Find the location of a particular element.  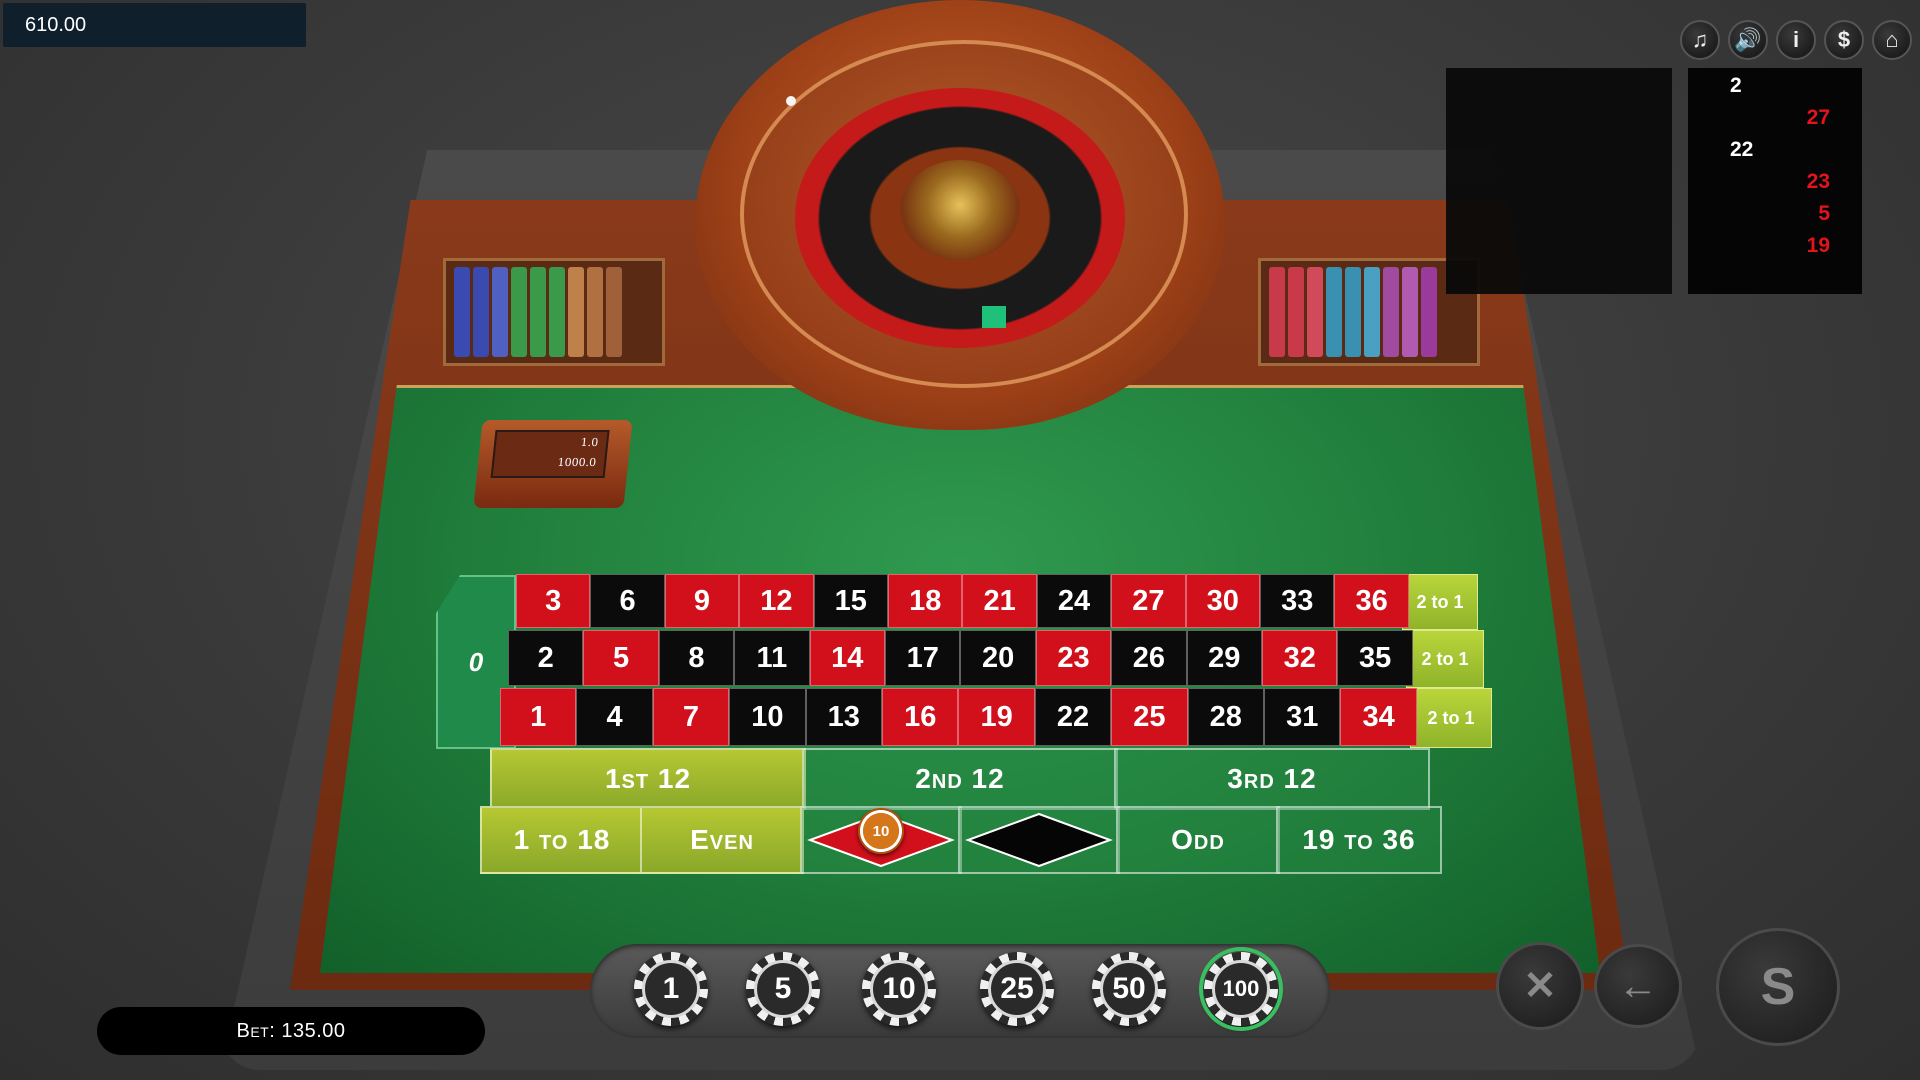

even-bet: Even is located at coordinates (722, 840).